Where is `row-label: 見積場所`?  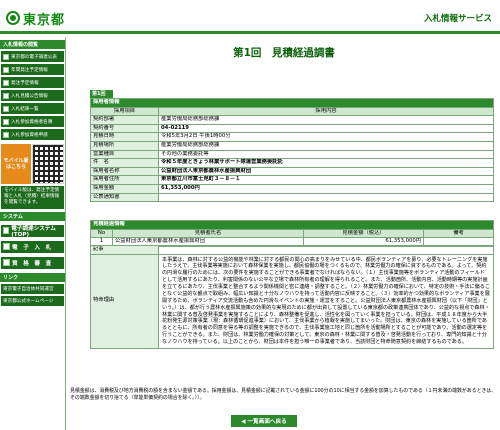 row-label: 見積場所 is located at coordinates (124, 145).